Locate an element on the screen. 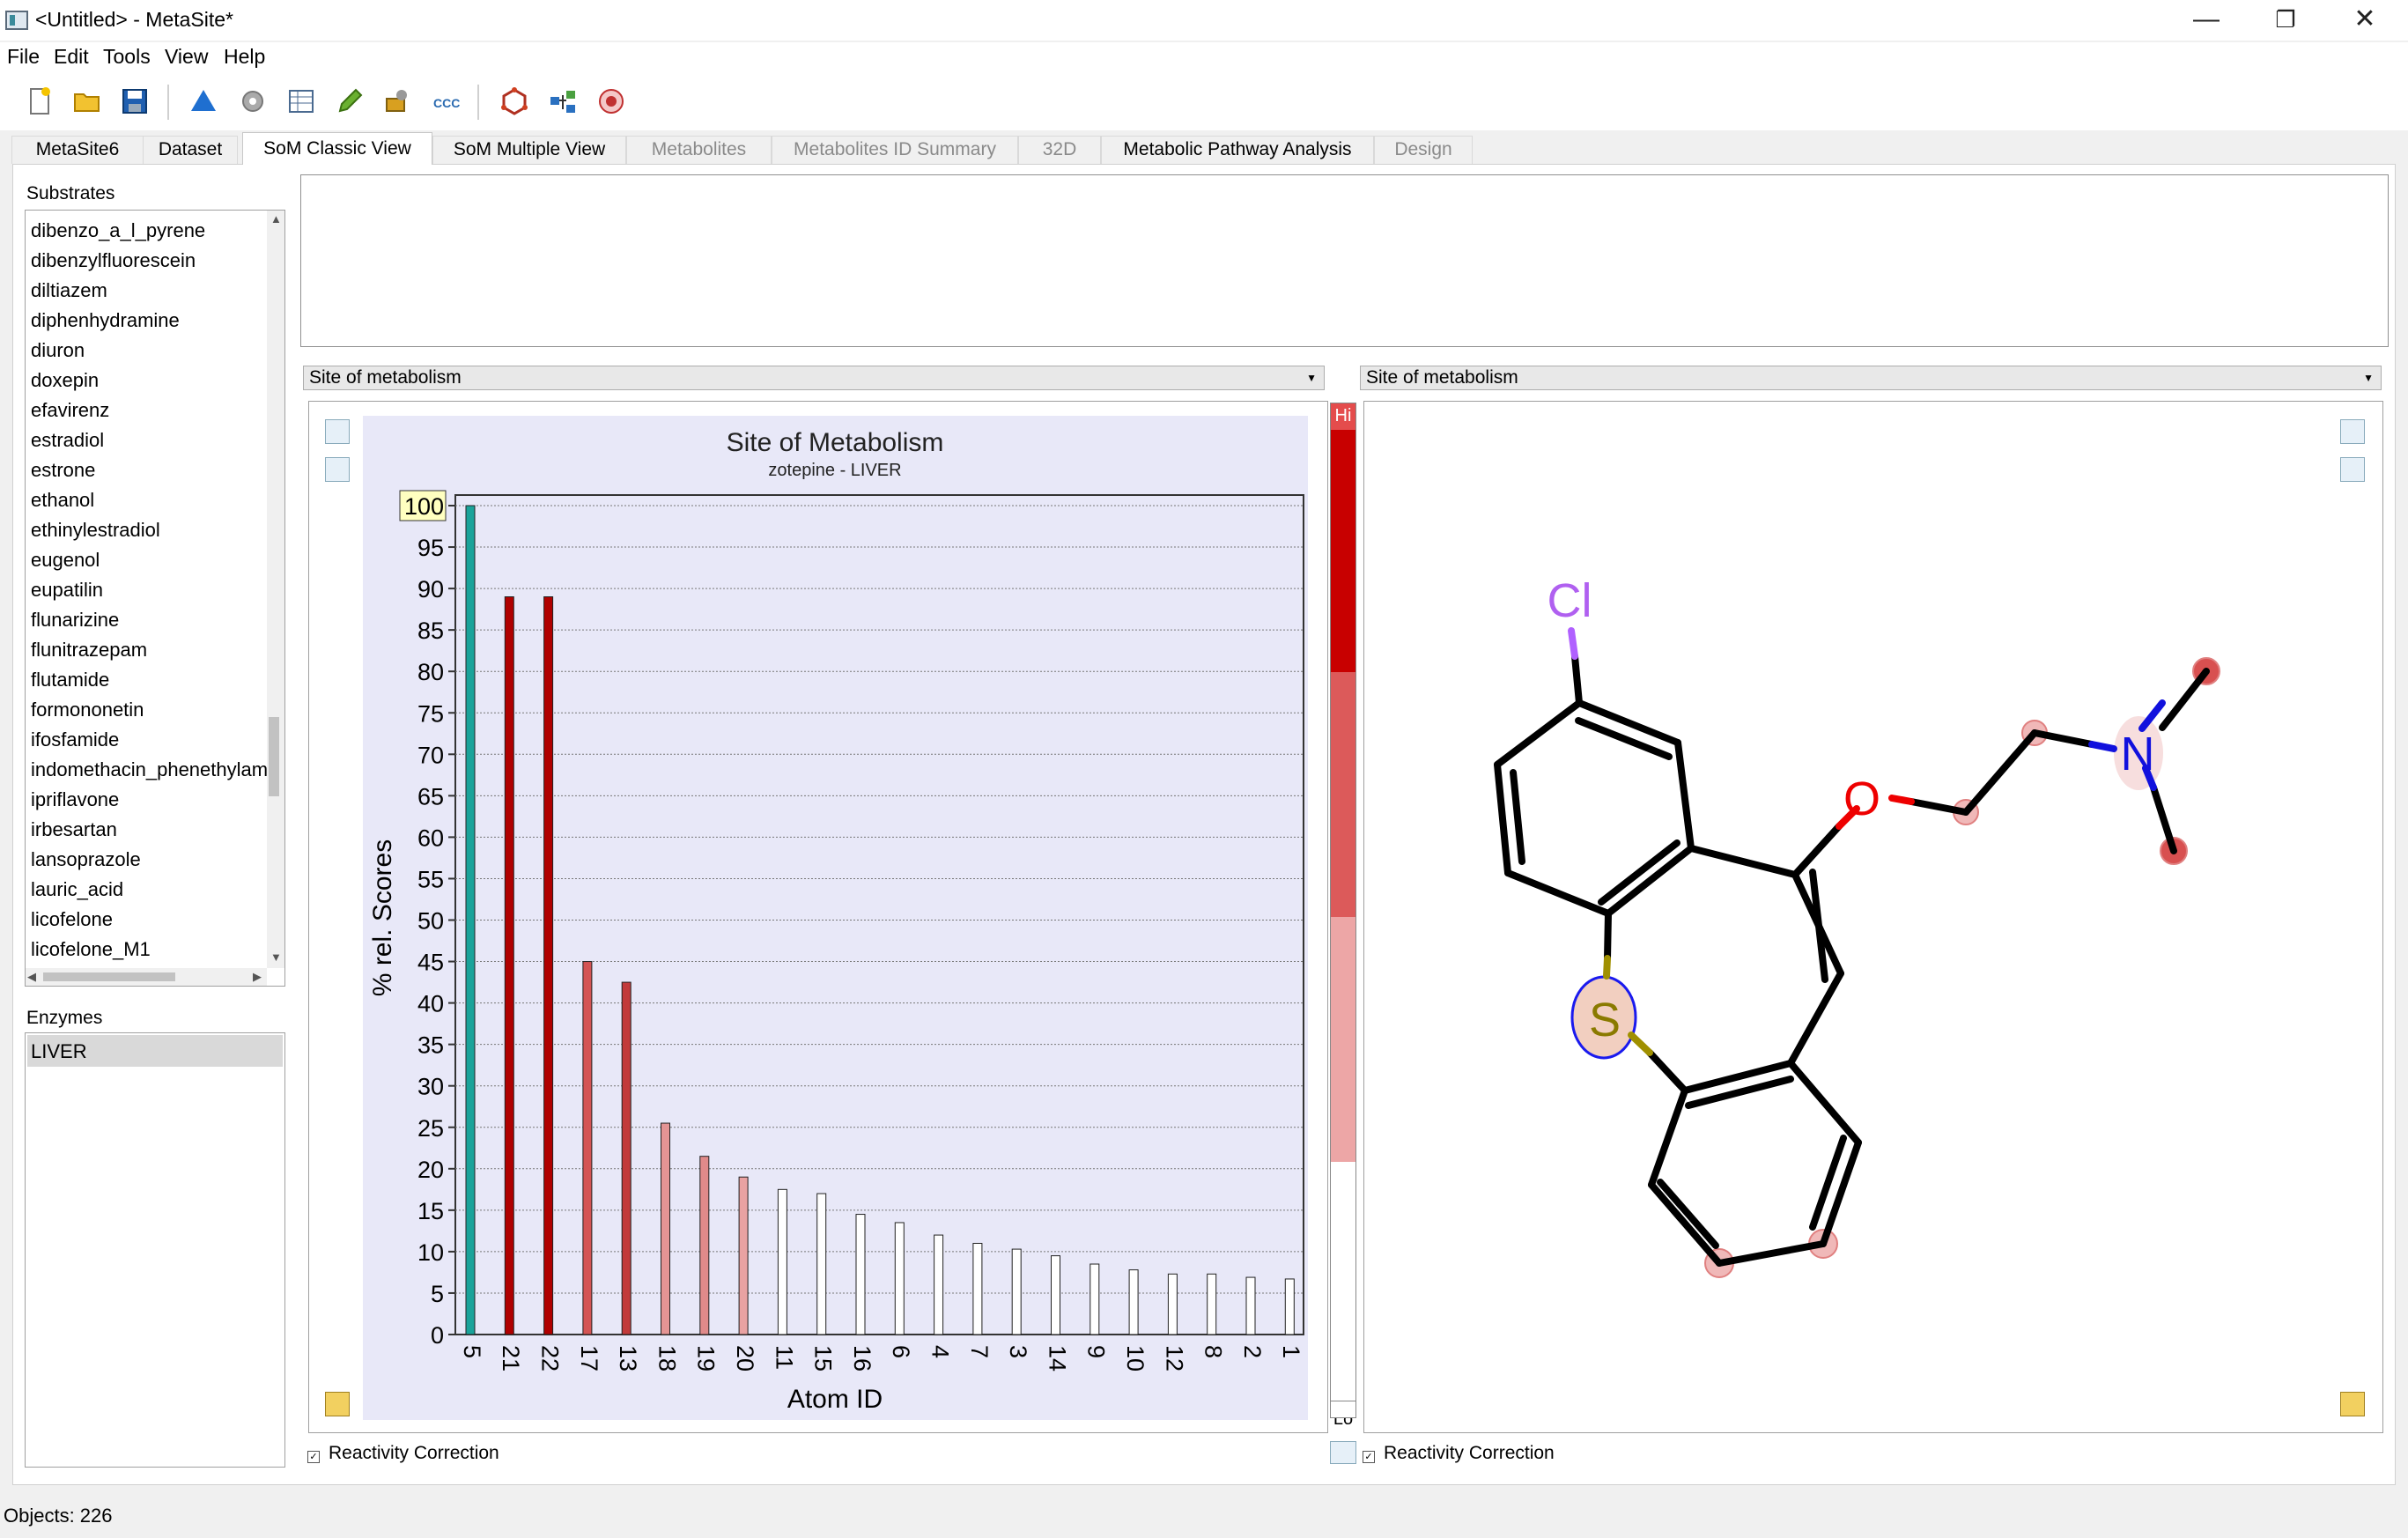 This screenshot has height=1538, width=2408. chart-type-icon is located at coordinates (337, 469).